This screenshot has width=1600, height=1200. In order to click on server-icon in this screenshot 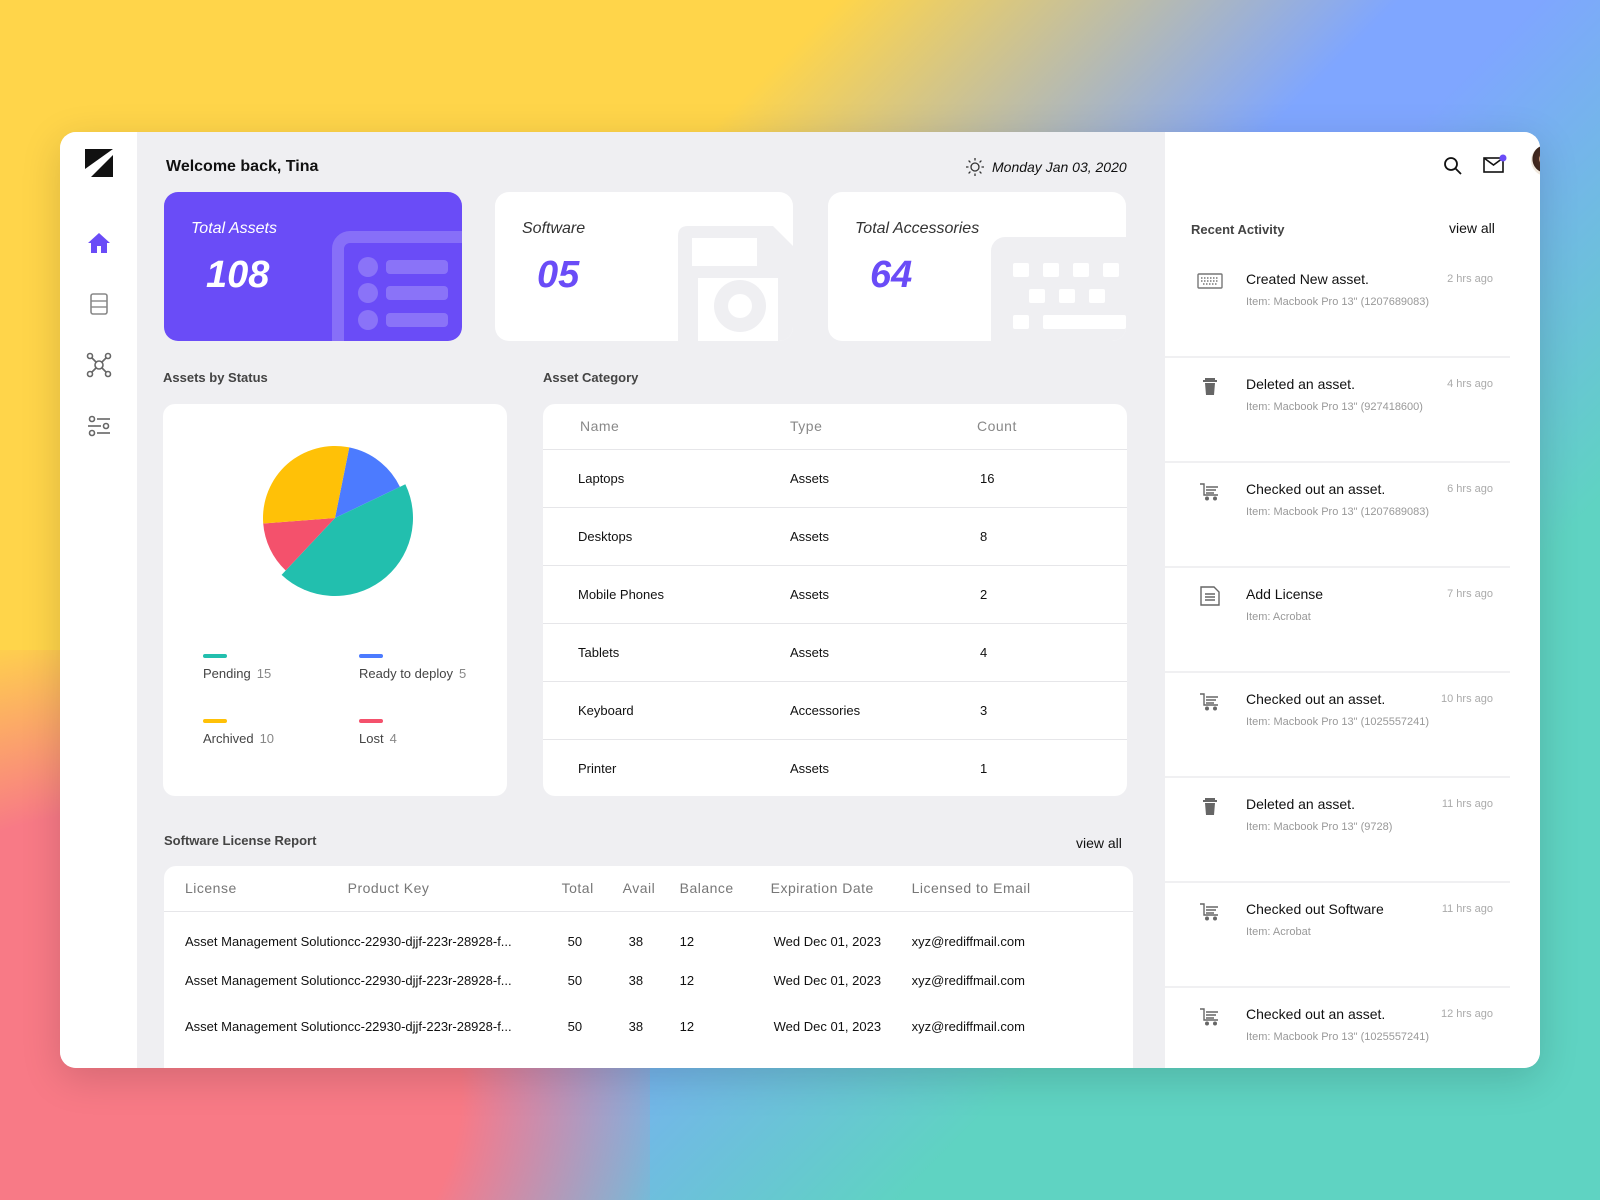, I will do `click(99, 304)`.